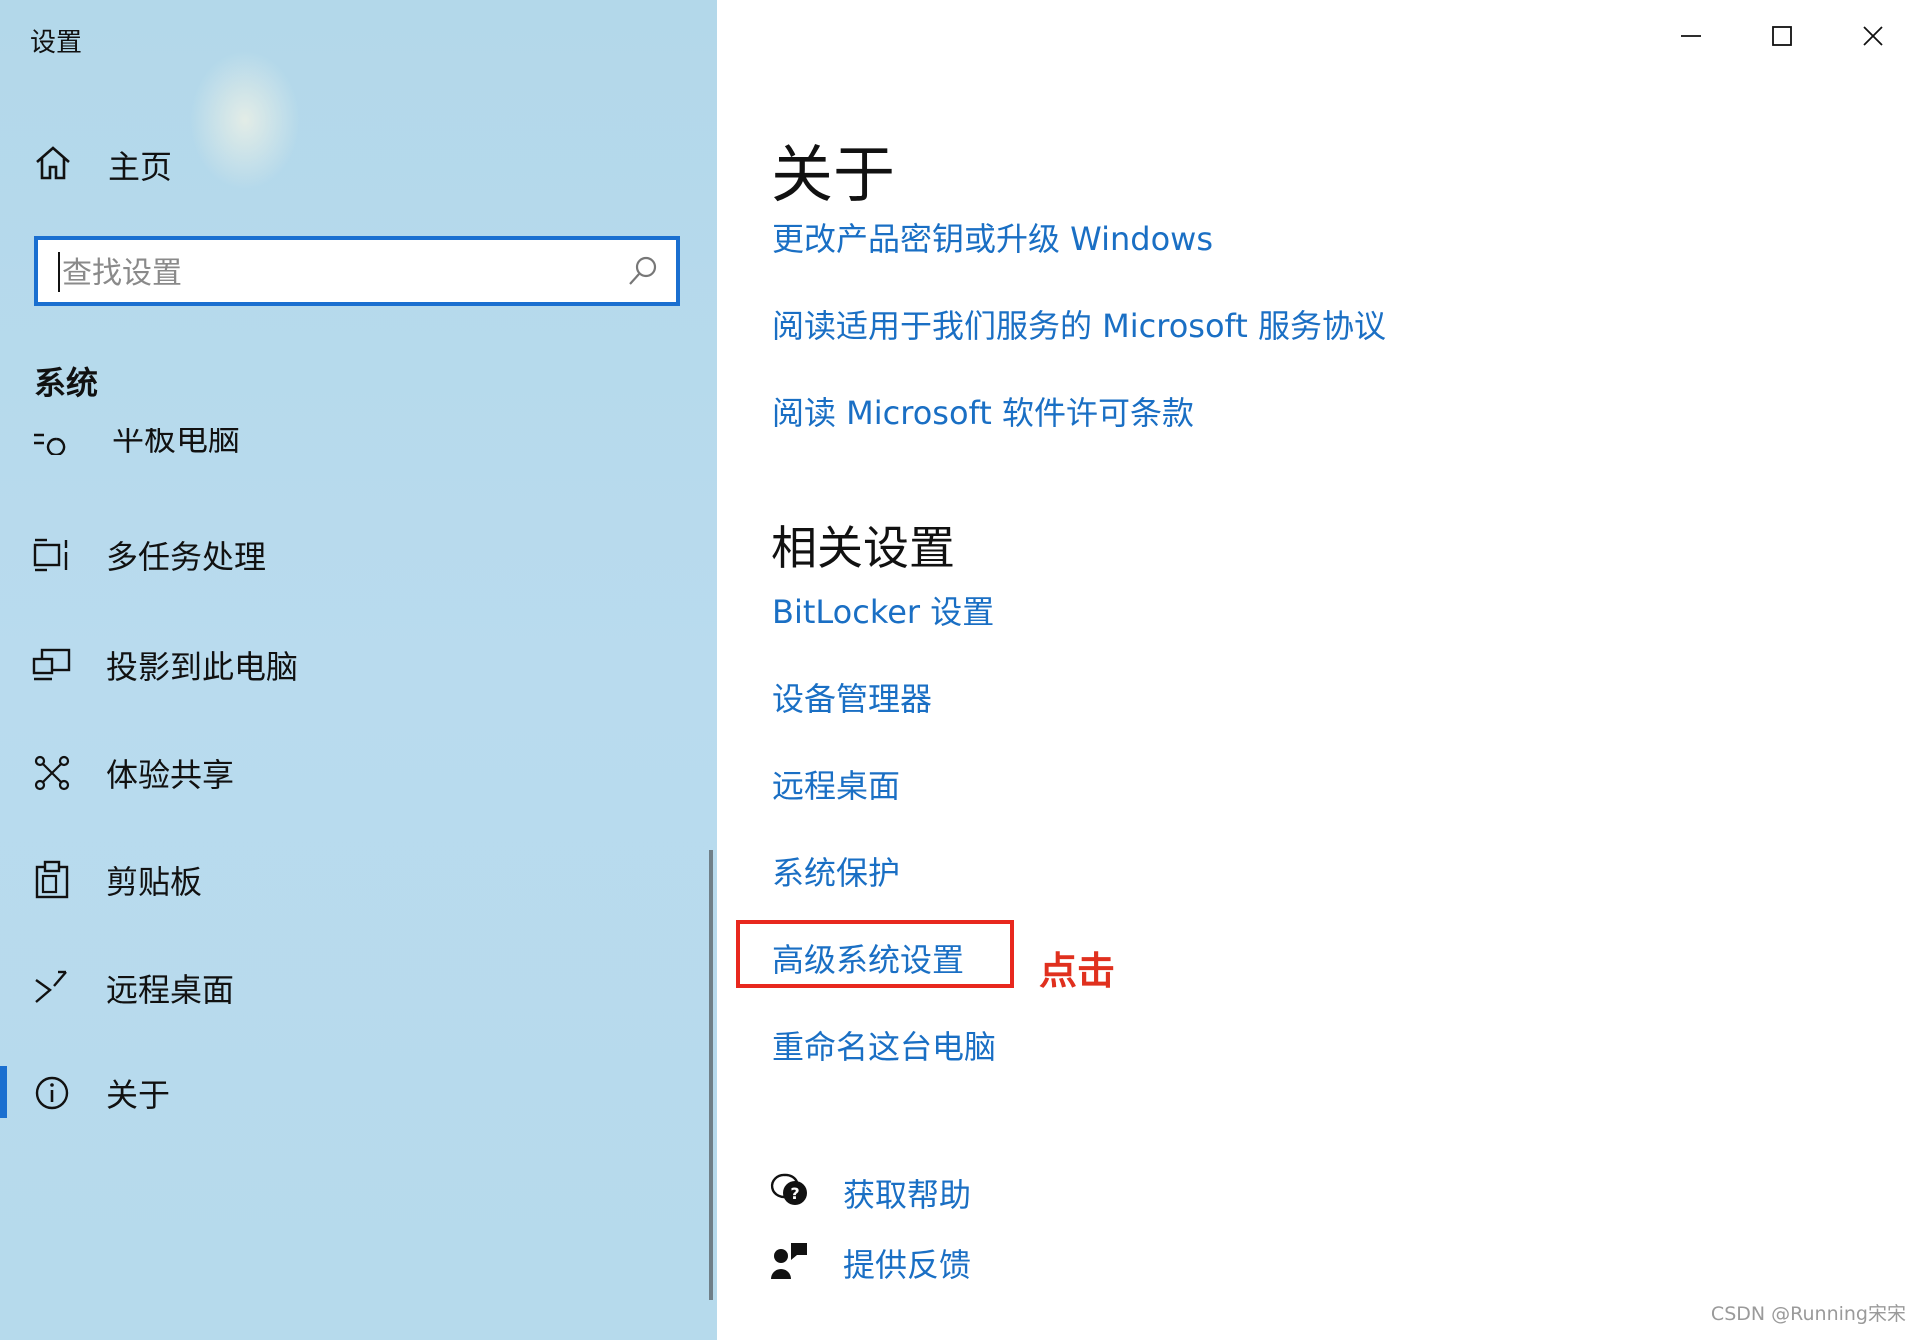  Describe the element at coordinates (52, 555) in the screenshot. I see `multitasking-icon` at that location.